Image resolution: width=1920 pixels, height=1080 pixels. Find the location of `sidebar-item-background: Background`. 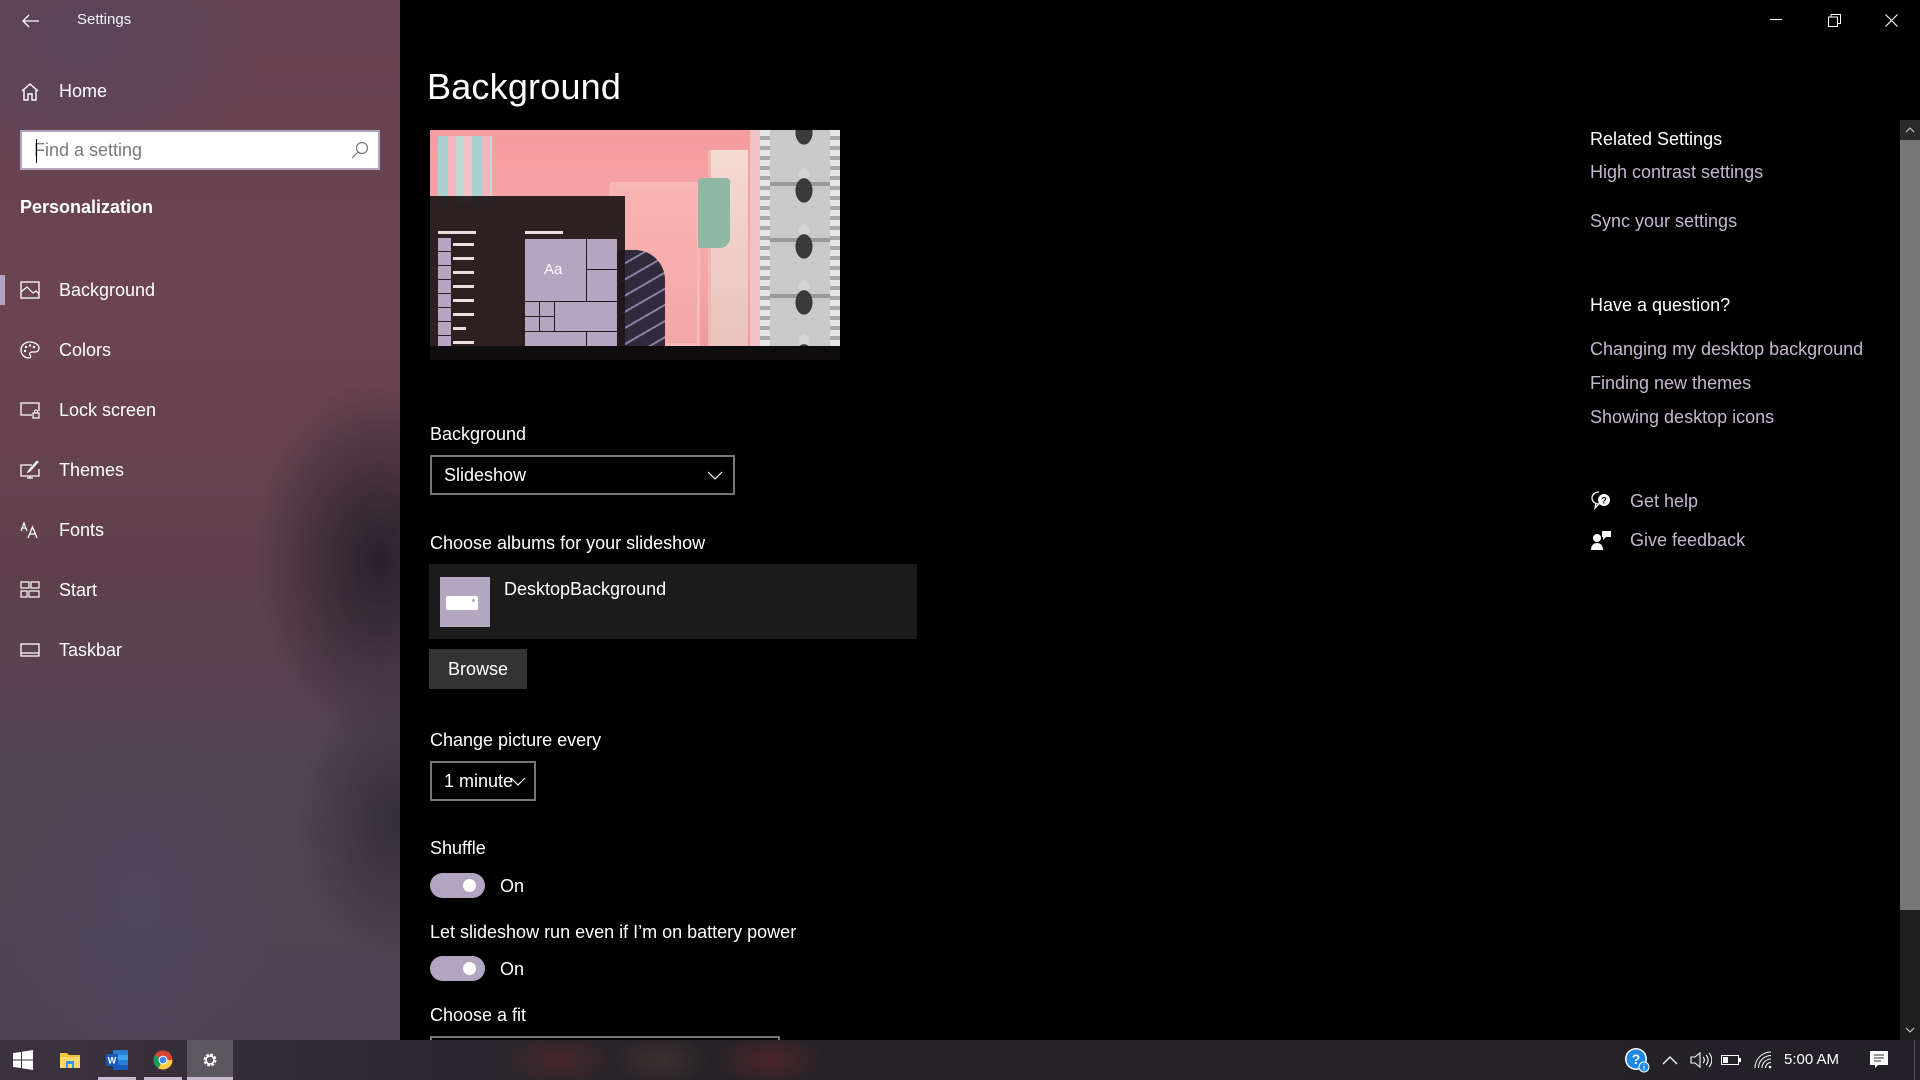

sidebar-item-background: Background is located at coordinates (200, 290).